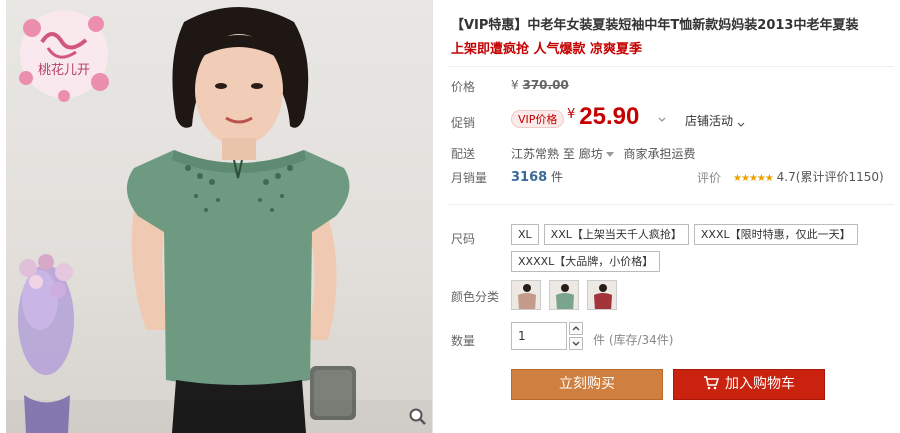 The height and width of the screenshot is (433, 900). I want to click on rating-count: (累计评价1150), so click(839, 177).